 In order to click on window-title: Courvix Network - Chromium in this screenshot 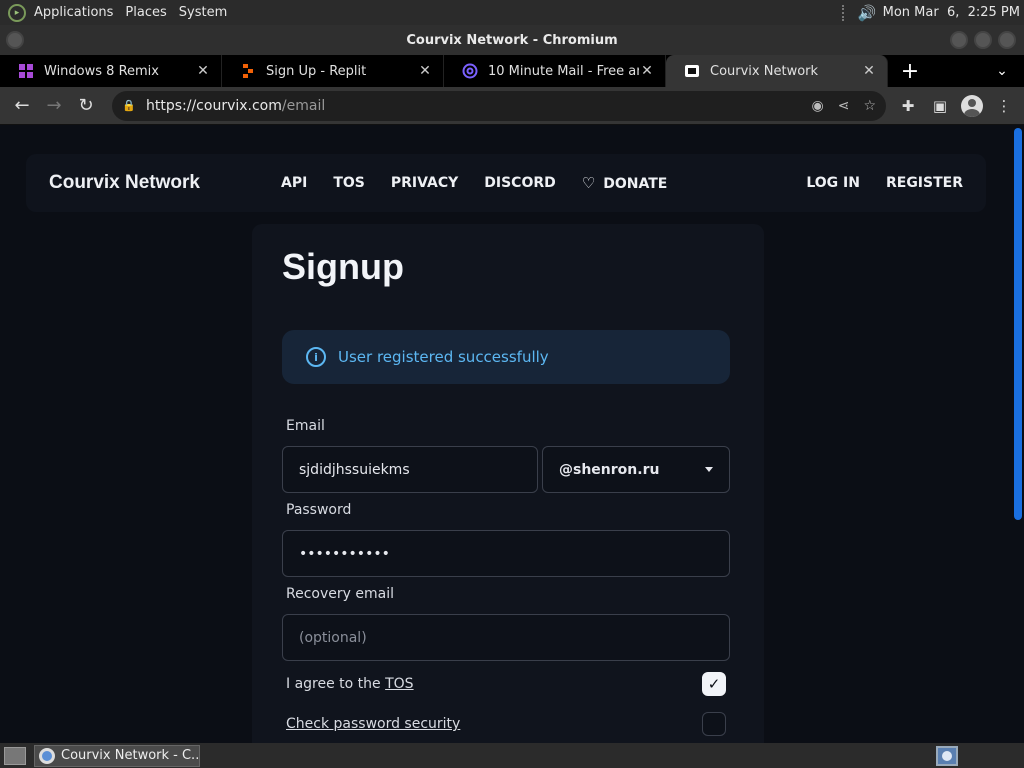, I will do `click(512, 40)`.